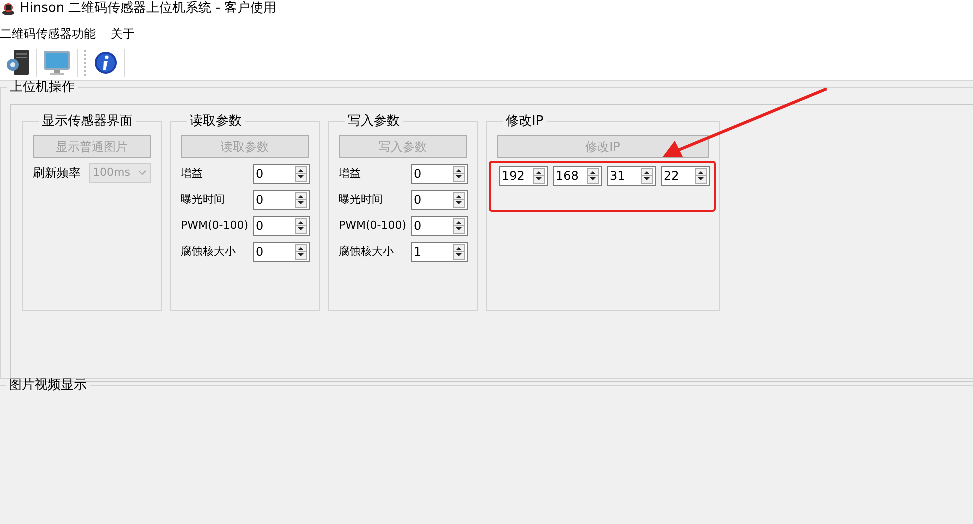 The height and width of the screenshot is (524, 973). I want to click on menu-item: 关于, so click(126, 34).